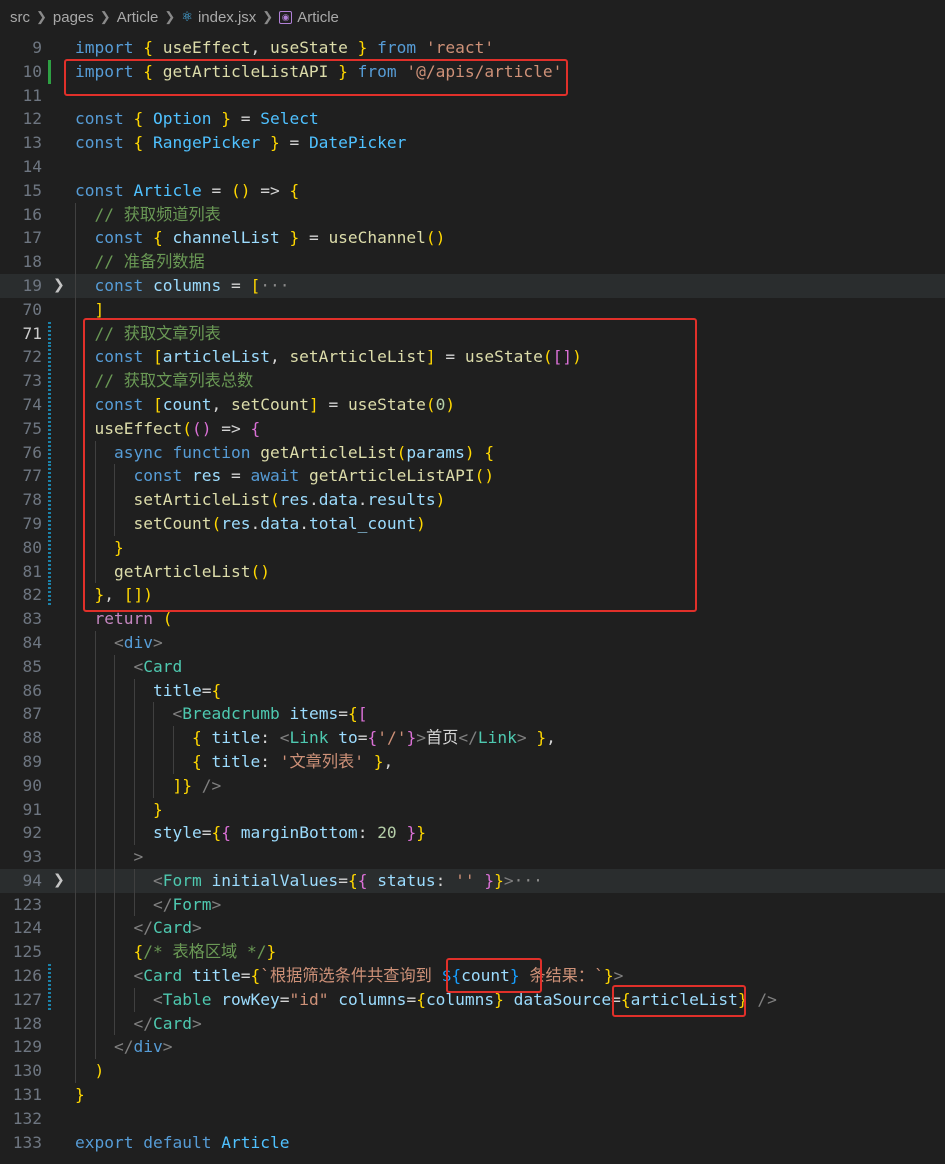 The width and height of the screenshot is (945, 1164). I want to click on code-line: 19 ❯ const columns = [···, so click(472, 285).